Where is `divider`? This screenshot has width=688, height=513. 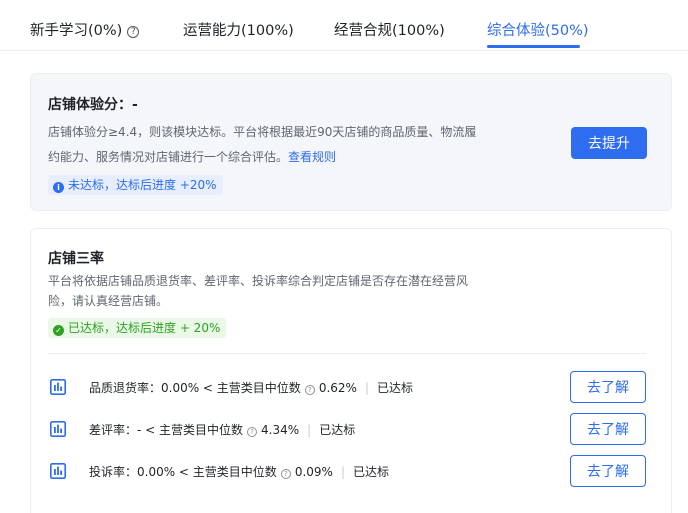
divider is located at coordinates (347, 353).